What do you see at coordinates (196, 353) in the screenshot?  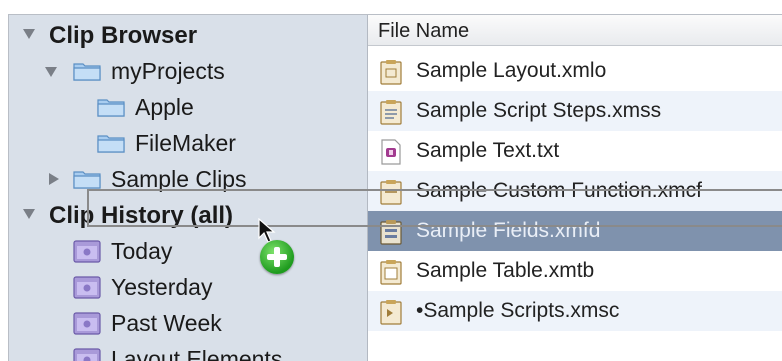 I see `sidebar-item-label: Layout Elements` at bounding box center [196, 353].